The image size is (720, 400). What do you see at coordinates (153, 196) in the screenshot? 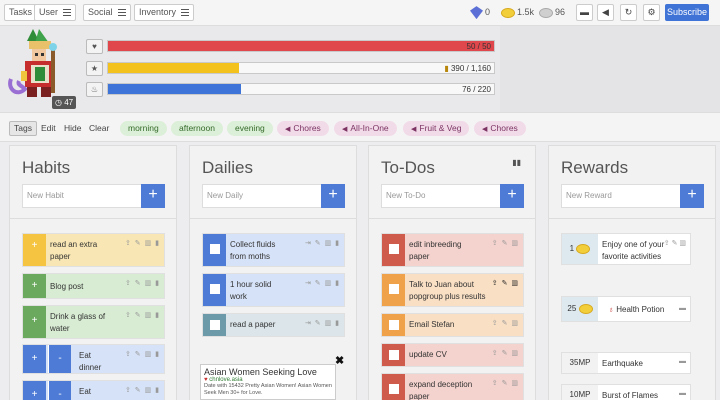
I see `add-habit-button: +` at bounding box center [153, 196].